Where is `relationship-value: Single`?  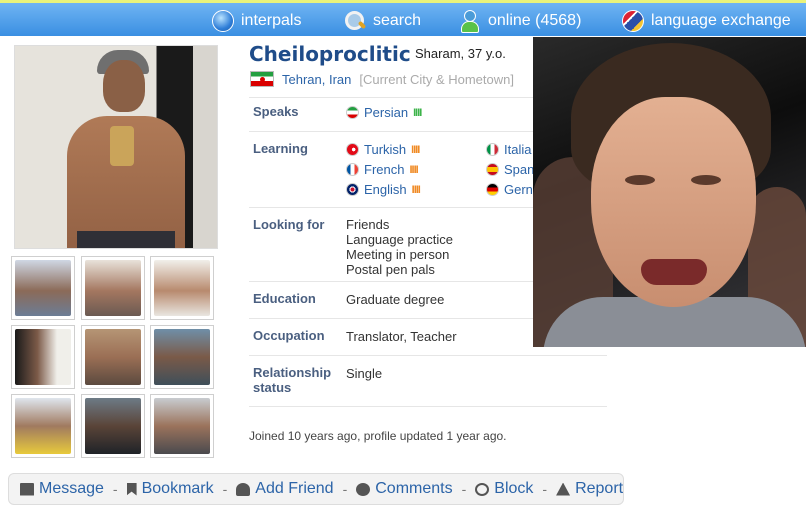
relationship-value: Single is located at coordinates (364, 373).